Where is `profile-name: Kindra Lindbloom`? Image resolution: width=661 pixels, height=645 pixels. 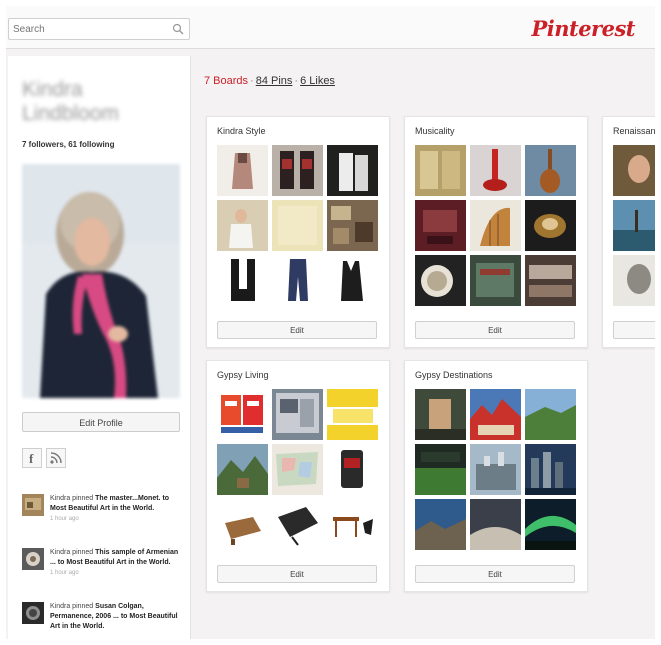 profile-name: Kindra Lindbloom is located at coordinates (70, 101).